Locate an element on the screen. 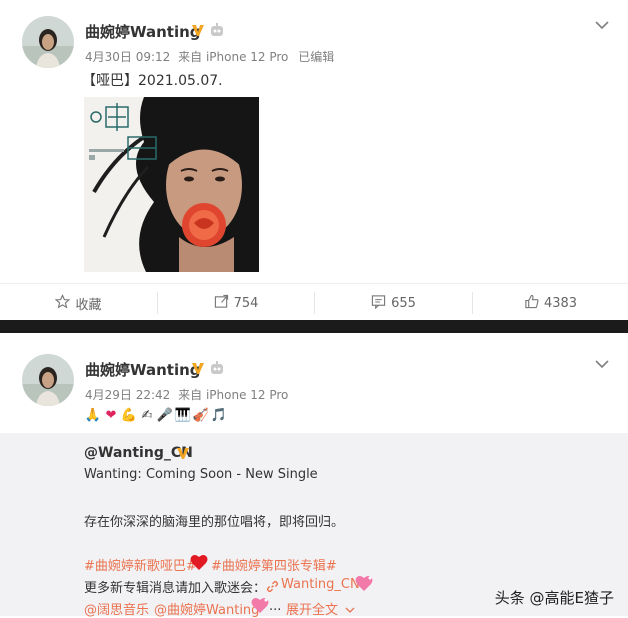 This screenshot has height=618, width=628. toutiao-watermark: 头条 @高能E猹子 is located at coordinates (554, 597).